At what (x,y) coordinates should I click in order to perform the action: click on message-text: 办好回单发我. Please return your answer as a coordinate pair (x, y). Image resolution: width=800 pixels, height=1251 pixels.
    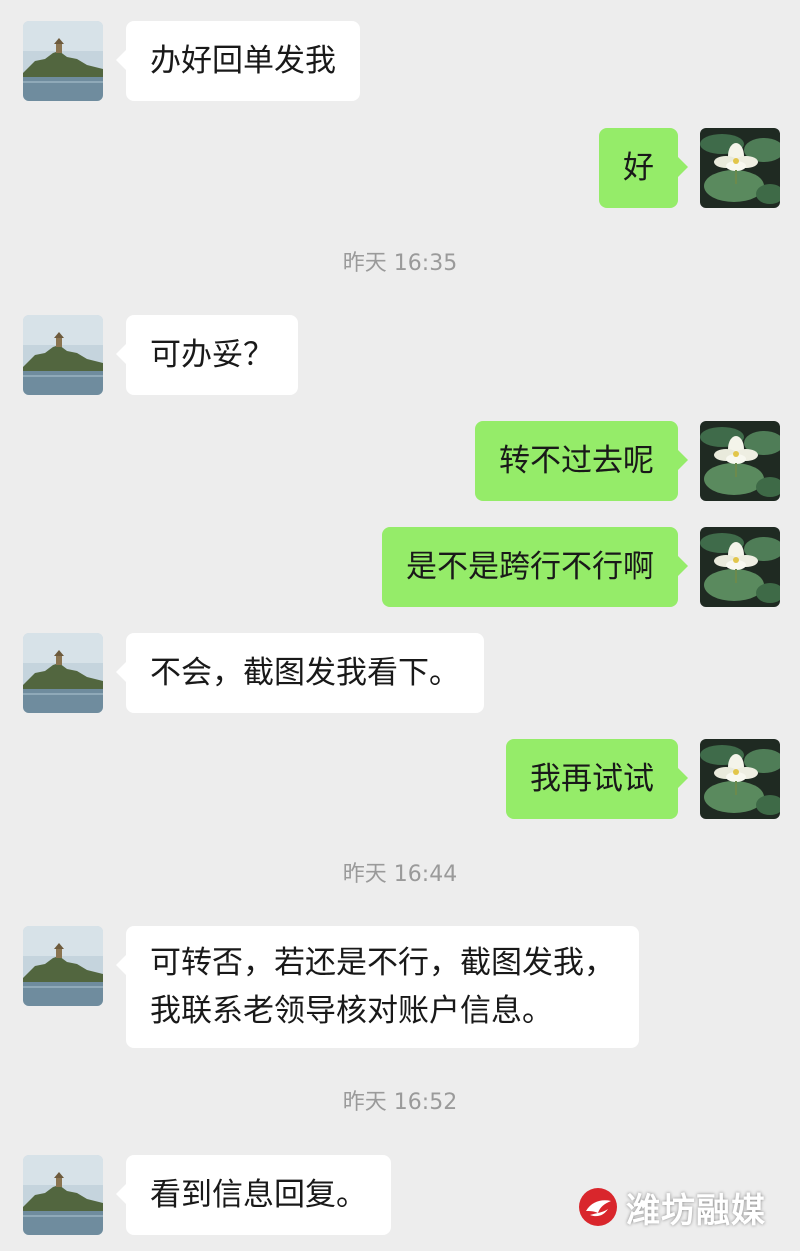
    Looking at the image, I should click on (243, 61).